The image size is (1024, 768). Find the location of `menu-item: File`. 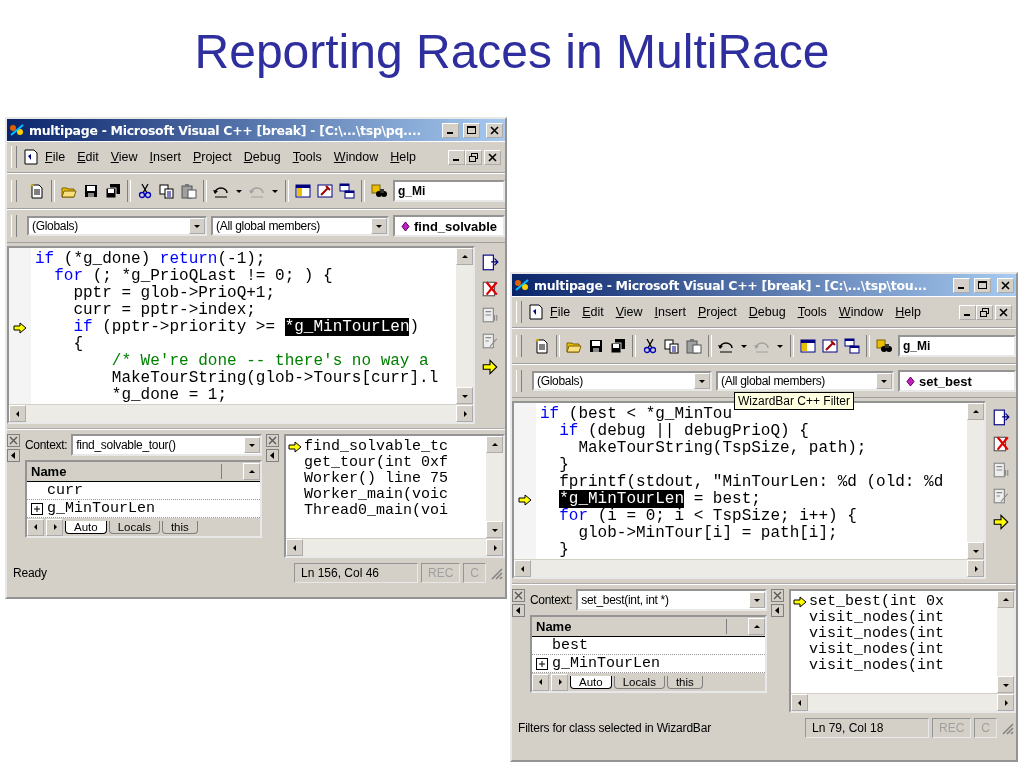

menu-item: File is located at coordinates (55, 157).